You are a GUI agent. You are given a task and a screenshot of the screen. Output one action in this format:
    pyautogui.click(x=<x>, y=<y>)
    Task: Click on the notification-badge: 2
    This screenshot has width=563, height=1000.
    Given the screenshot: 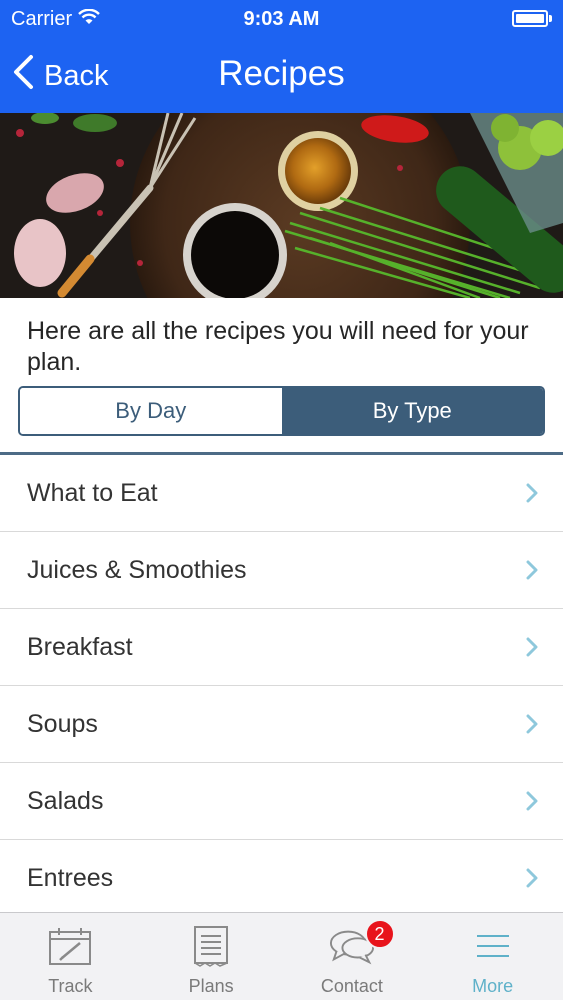 What is the action you would take?
    pyautogui.click(x=379, y=934)
    